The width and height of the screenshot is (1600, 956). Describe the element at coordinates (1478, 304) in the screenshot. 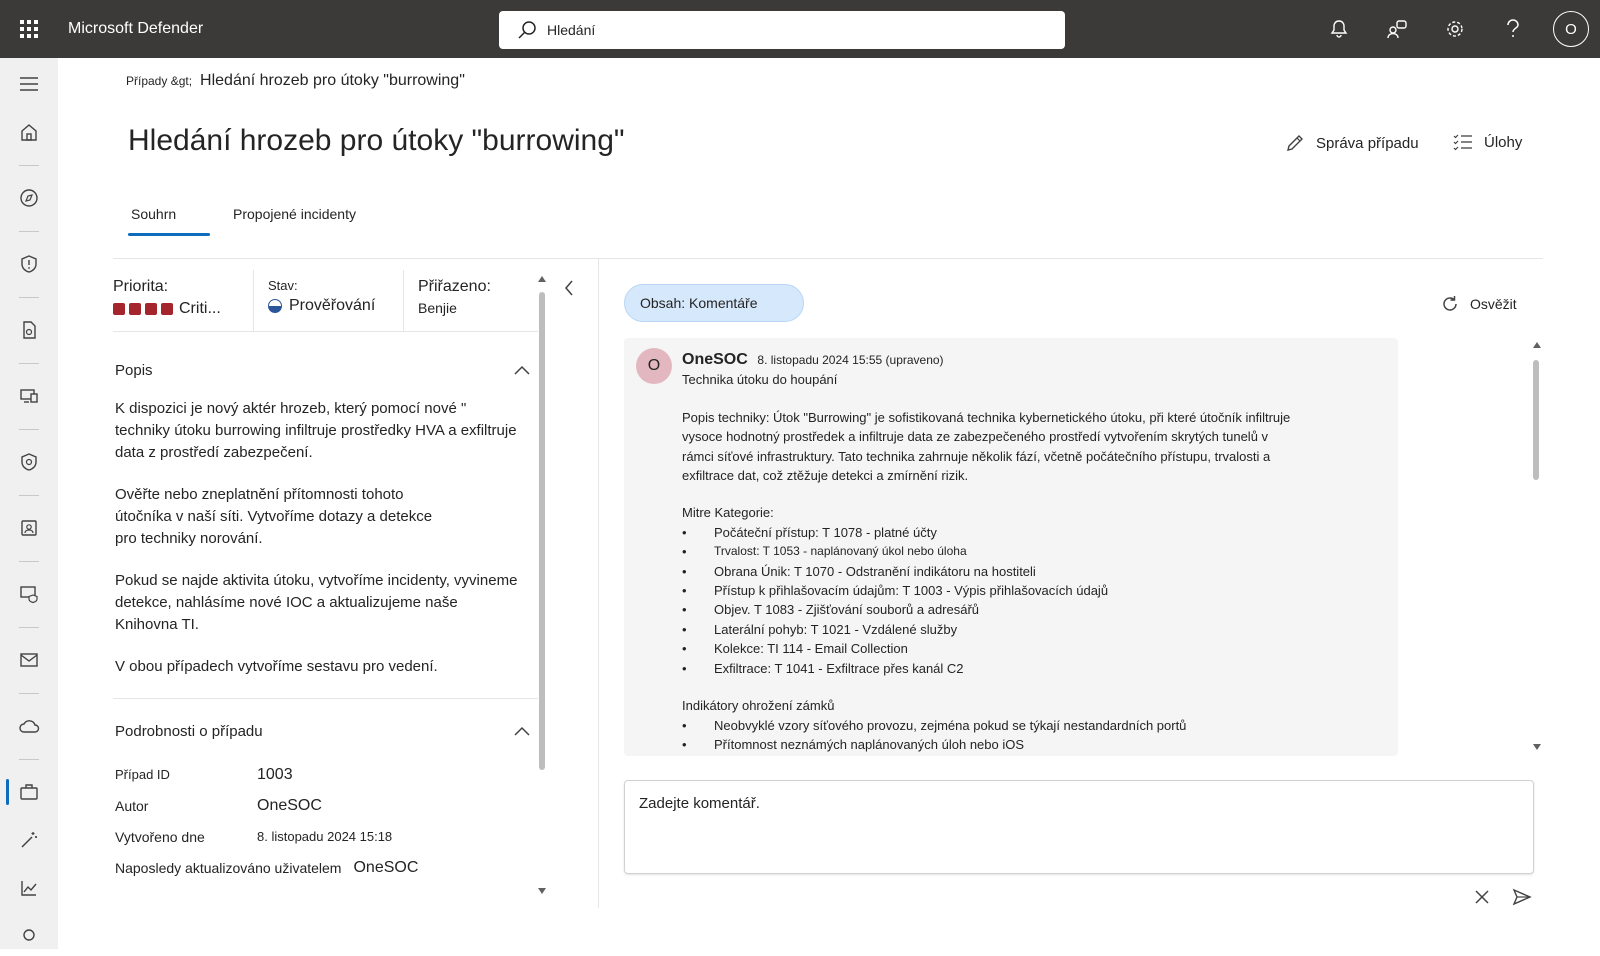

I see `refresh-button: Osvěžit` at that location.